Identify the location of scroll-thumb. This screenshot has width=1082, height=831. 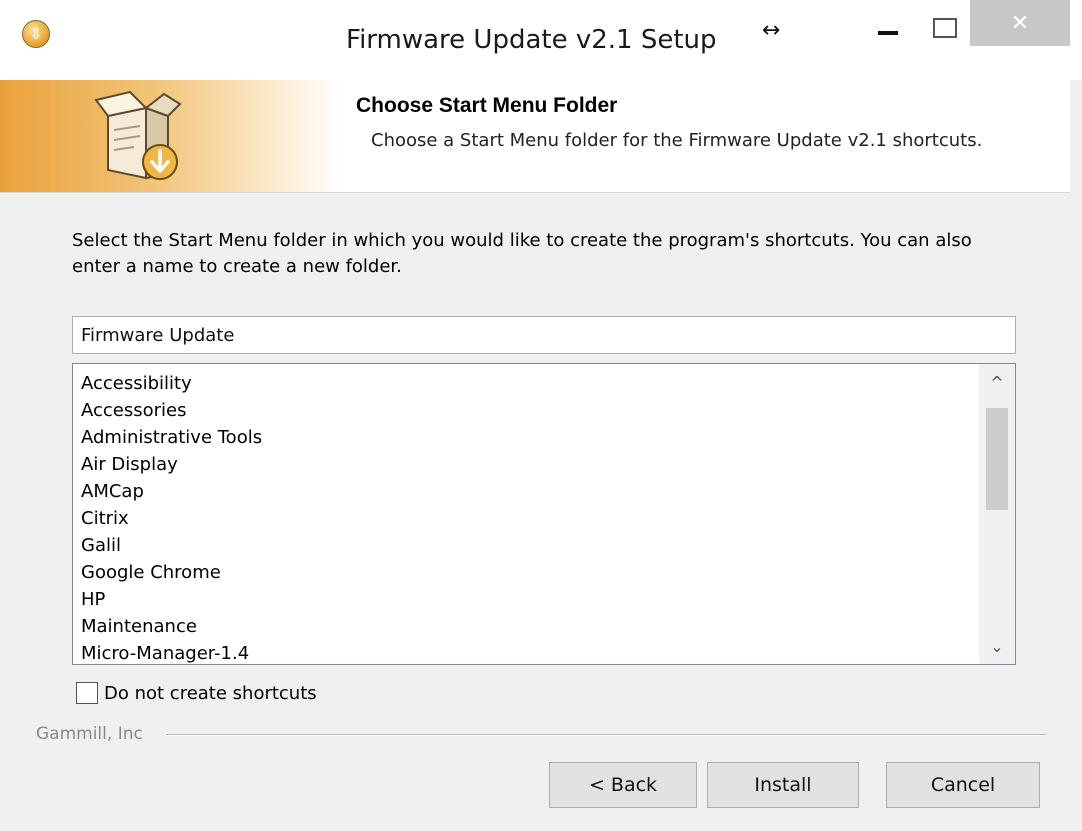
(997, 459).